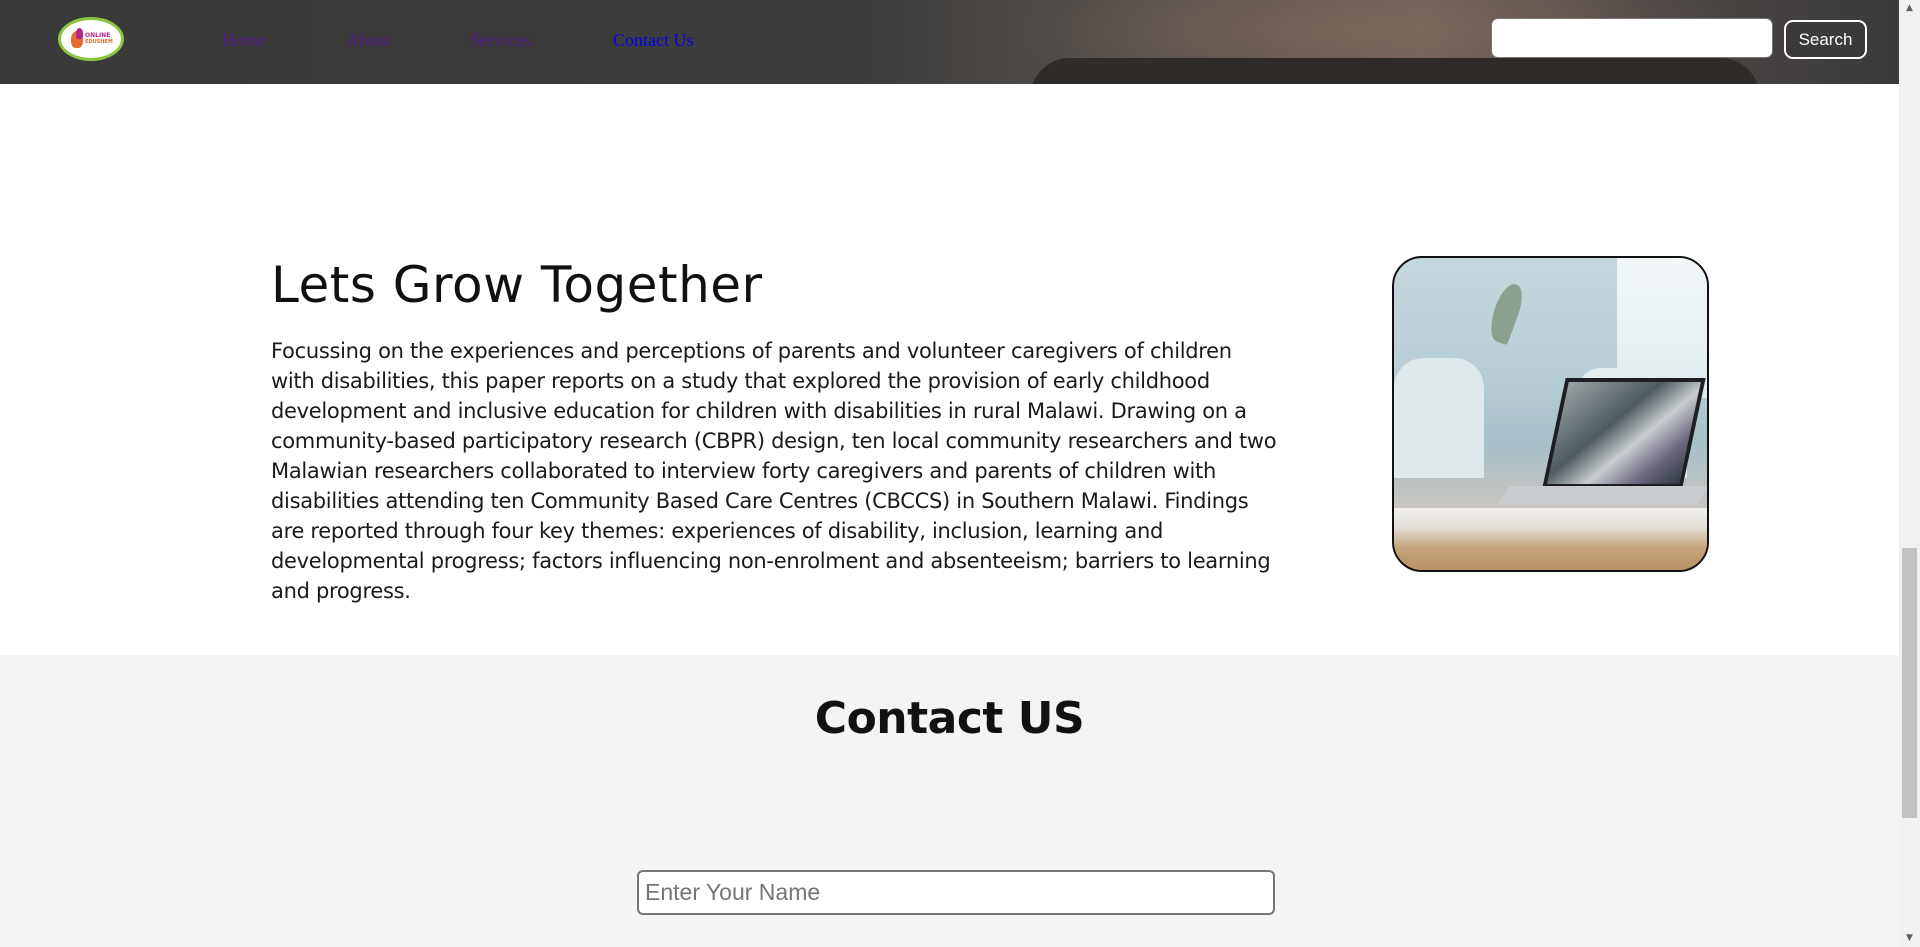  I want to click on image-table, so click(1550, 539).